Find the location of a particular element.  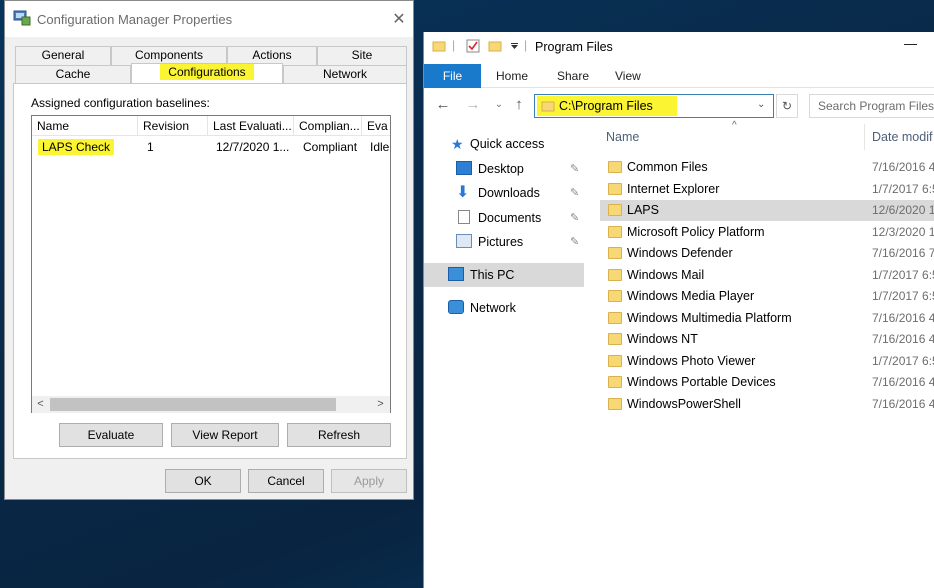

pictures-icon is located at coordinates (464, 241).